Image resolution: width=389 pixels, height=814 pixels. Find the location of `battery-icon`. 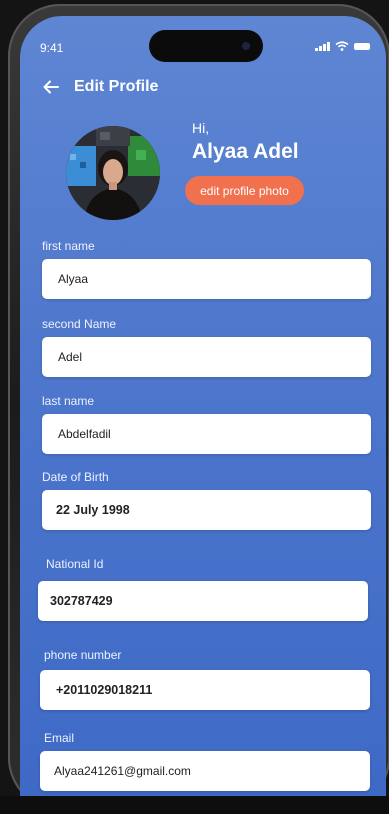

battery-icon is located at coordinates (362, 46).